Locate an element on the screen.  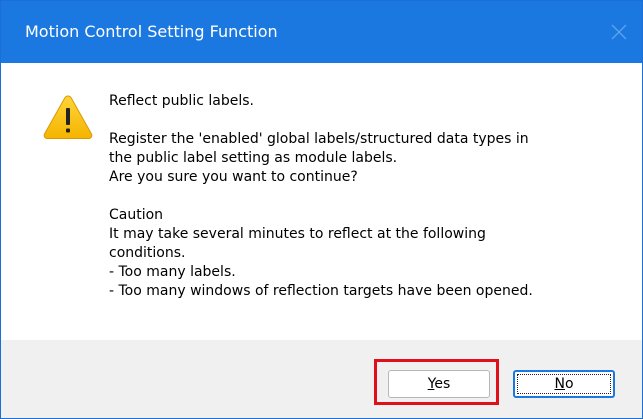
close-icon is located at coordinates (619, 32).